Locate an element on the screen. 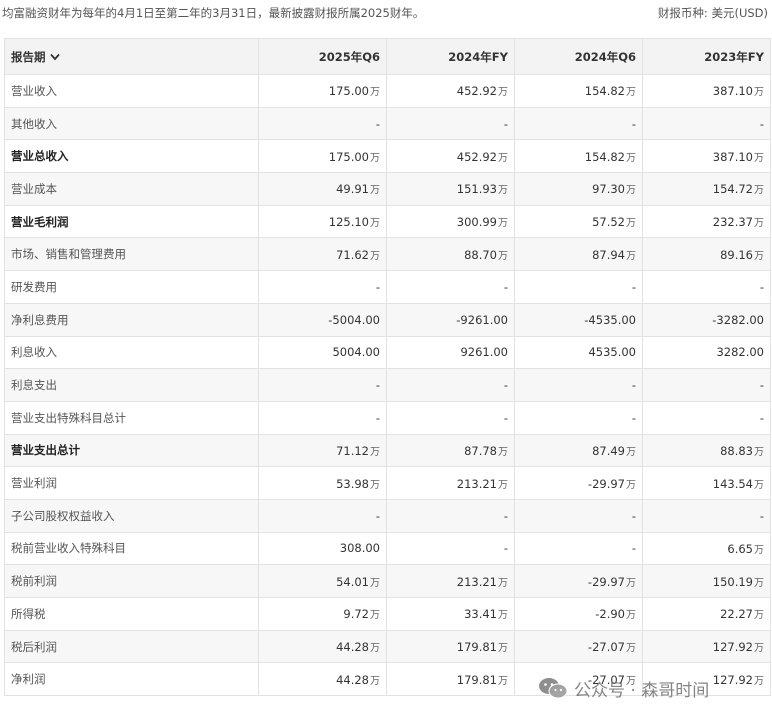 The width and height of the screenshot is (772, 718). table-row: 税后利润 44.28万 179.81万 -27.07万 127.92万 is located at coordinates (387, 646).